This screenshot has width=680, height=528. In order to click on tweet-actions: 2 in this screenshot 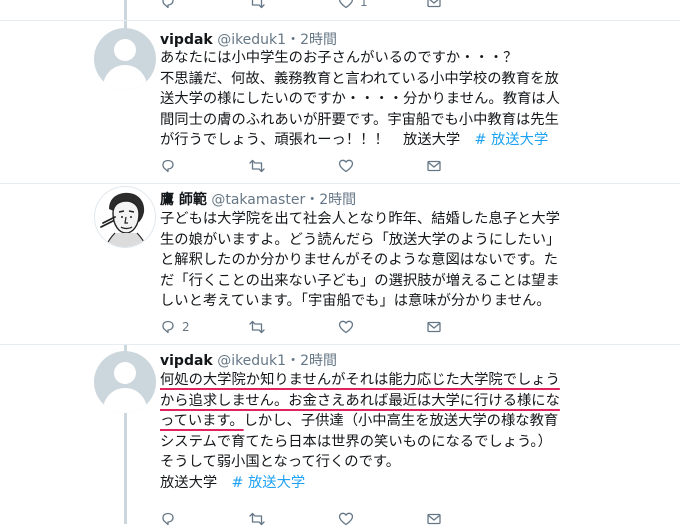, I will do `click(310, 327)`.